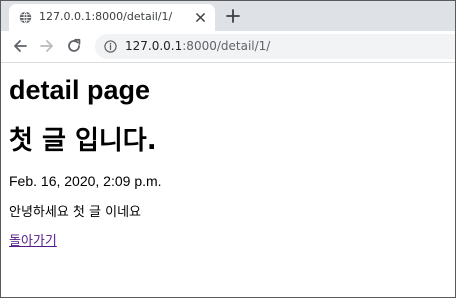 The width and height of the screenshot is (456, 298). What do you see at coordinates (83, 141) in the screenshot?
I see `post-title: 첫 글 입니다.` at bounding box center [83, 141].